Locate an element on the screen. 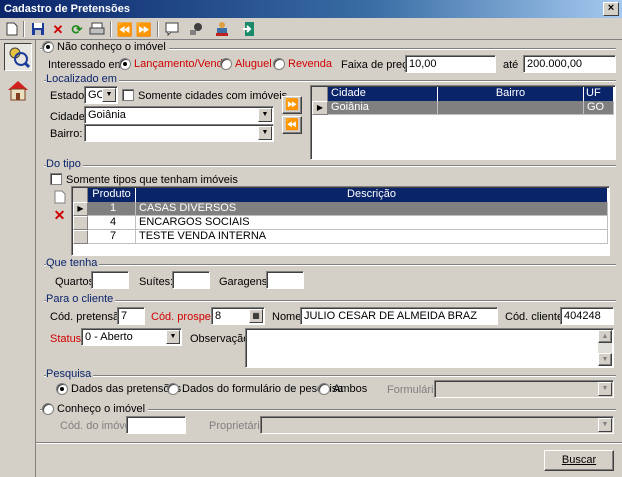 This screenshot has width=622, height=477. cod-prospect-input: 8 ▦ is located at coordinates (238, 316).